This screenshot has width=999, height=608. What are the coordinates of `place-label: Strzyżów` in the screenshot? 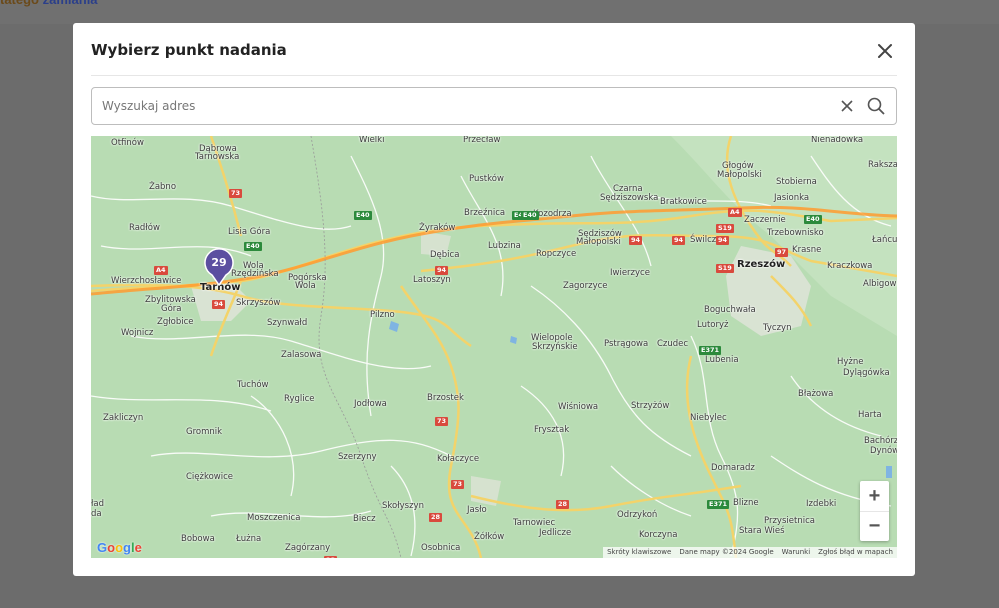 It's located at (650, 406).